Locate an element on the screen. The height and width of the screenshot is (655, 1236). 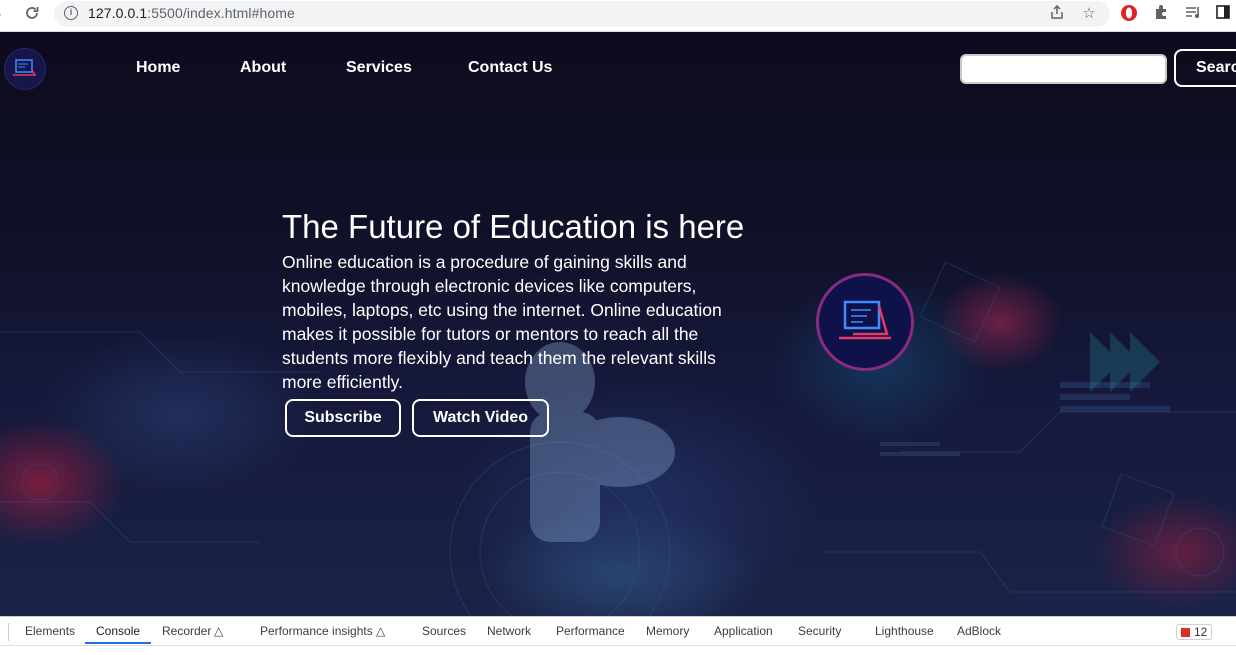
forward-icon: › is located at coordinates (5, 15).